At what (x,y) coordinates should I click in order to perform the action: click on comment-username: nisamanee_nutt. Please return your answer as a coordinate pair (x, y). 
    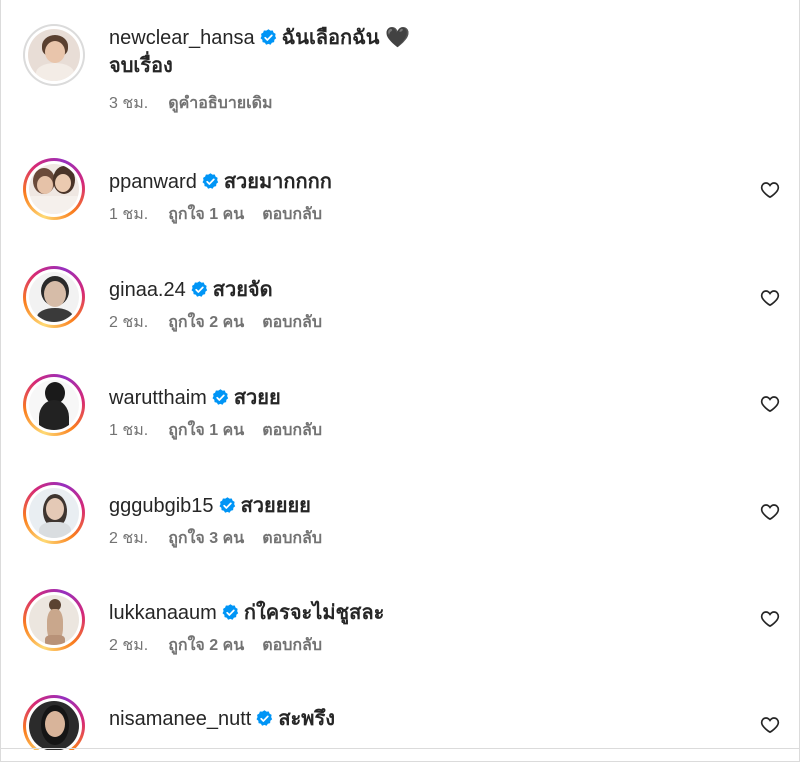
    Looking at the image, I should click on (180, 719).